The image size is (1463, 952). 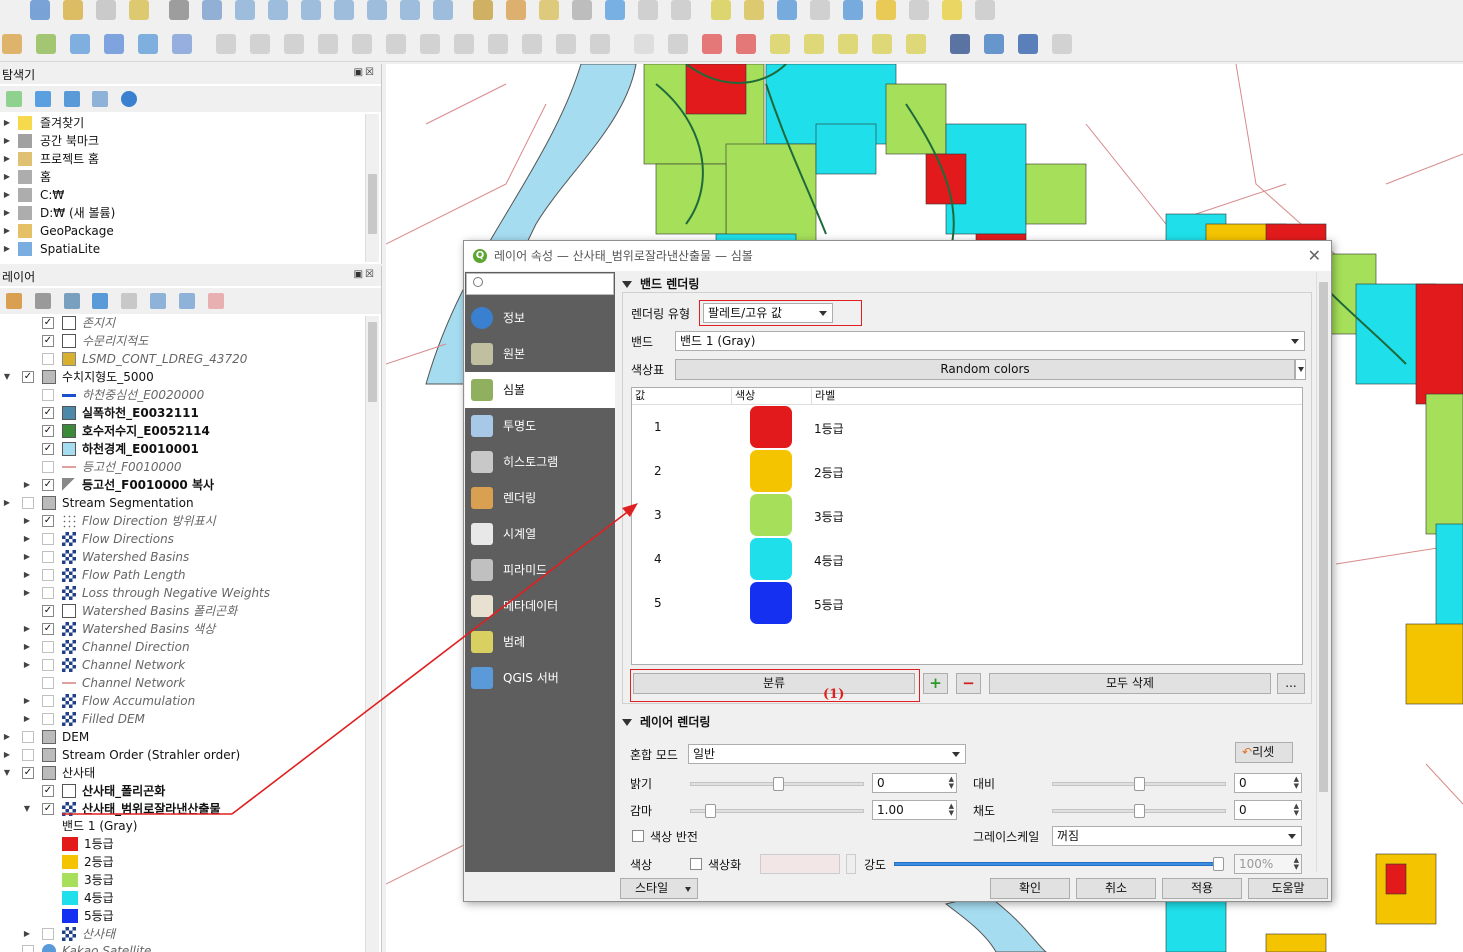 What do you see at coordinates (638, 836) in the screenshot?
I see `invert-colors-checkbox` at bounding box center [638, 836].